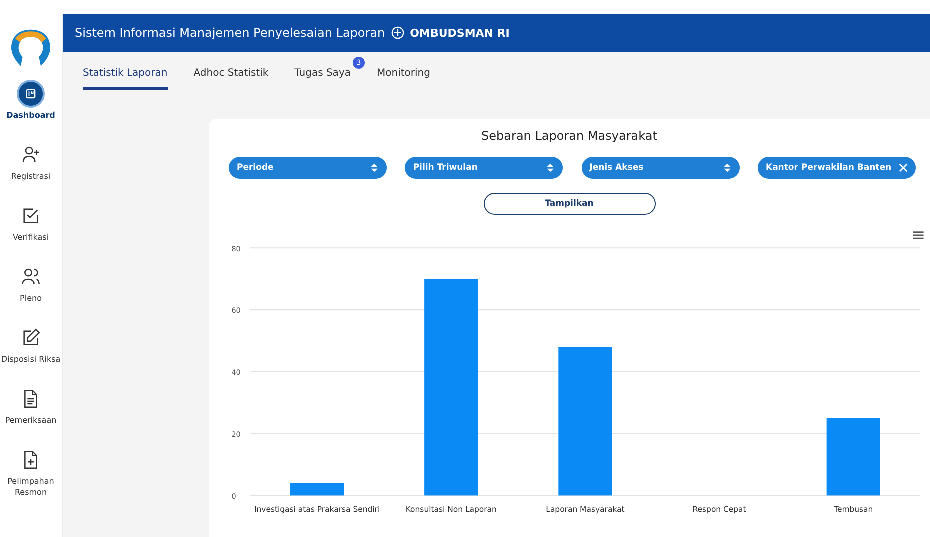  Describe the element at coordinates (837, 168) in the screenshot. I see `filter-select: Kantor Perwakilan Banten` at that location.